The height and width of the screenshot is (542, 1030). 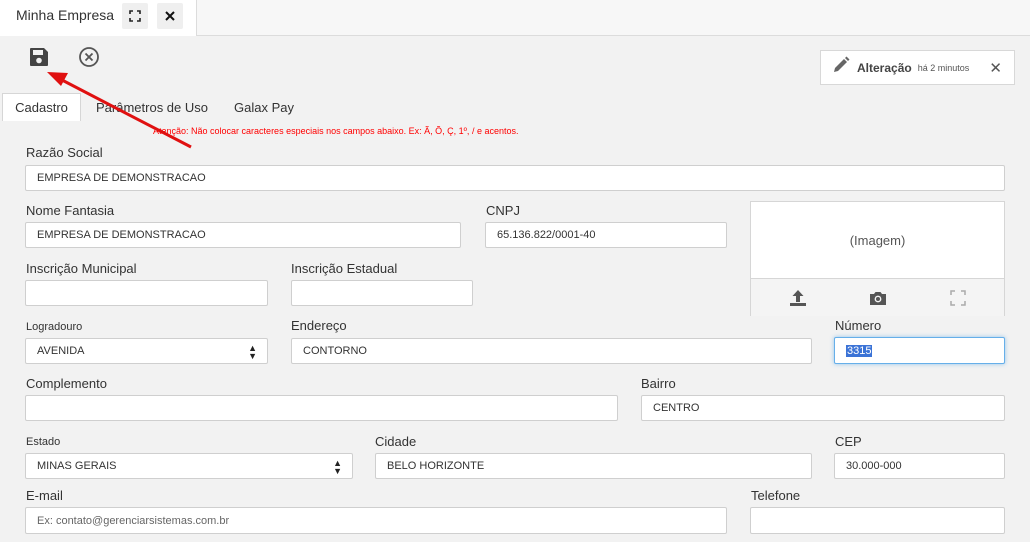 What do you see at coordinates (146, 293) in the screenshot?
I see `inscricao-municipal-field` at bounding box center [146, 293].